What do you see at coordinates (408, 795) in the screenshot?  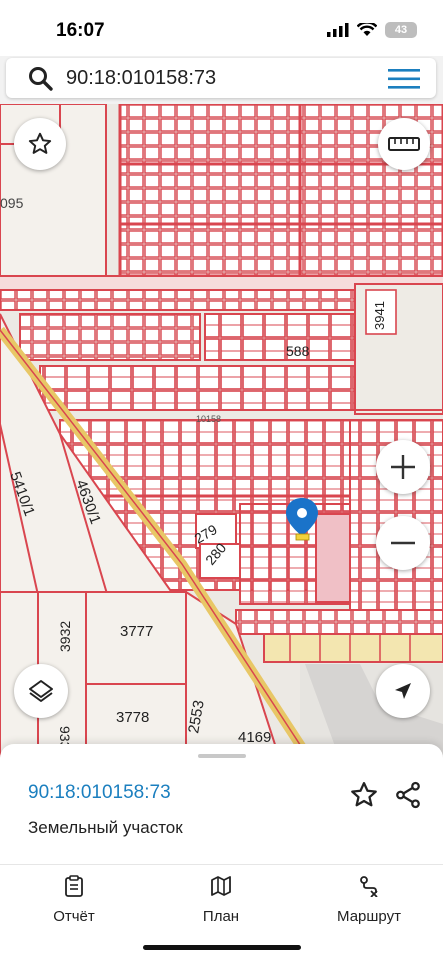 I see `share-icon` at bounding box center [408, 795].